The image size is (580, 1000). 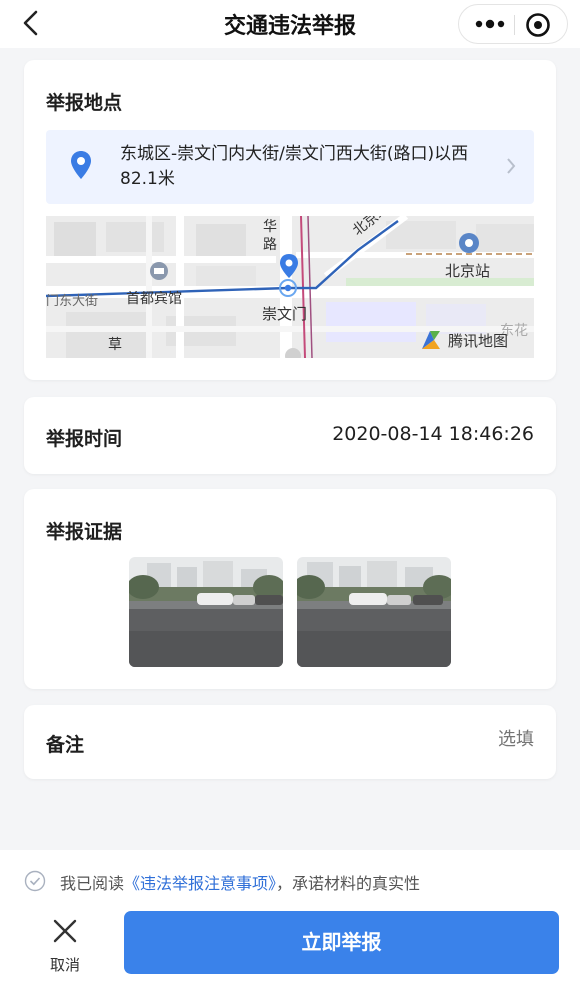 I want to click on remark-card: 备注, so click(x=290, y=742).